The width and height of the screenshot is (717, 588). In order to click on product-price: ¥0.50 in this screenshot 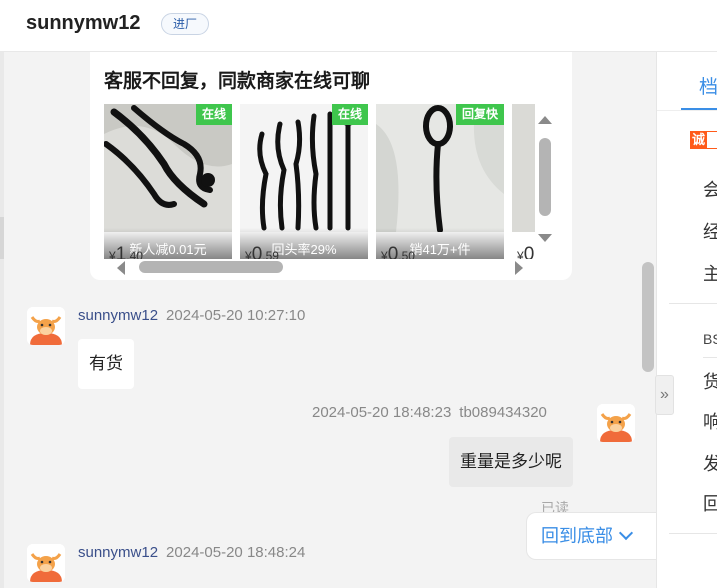, I will do `click(398, 251)`.